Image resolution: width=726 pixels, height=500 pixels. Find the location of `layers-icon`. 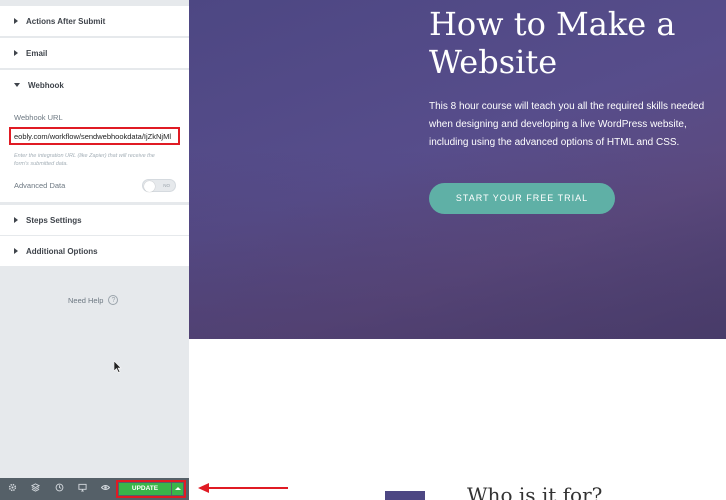

layers-icon is located at coordinates (35, 489).